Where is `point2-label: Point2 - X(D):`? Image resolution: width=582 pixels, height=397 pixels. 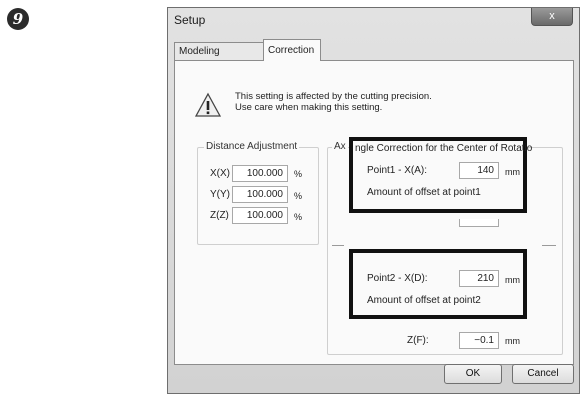
point2-label: Point2 - X(D): is located at coordinates (397, 278).